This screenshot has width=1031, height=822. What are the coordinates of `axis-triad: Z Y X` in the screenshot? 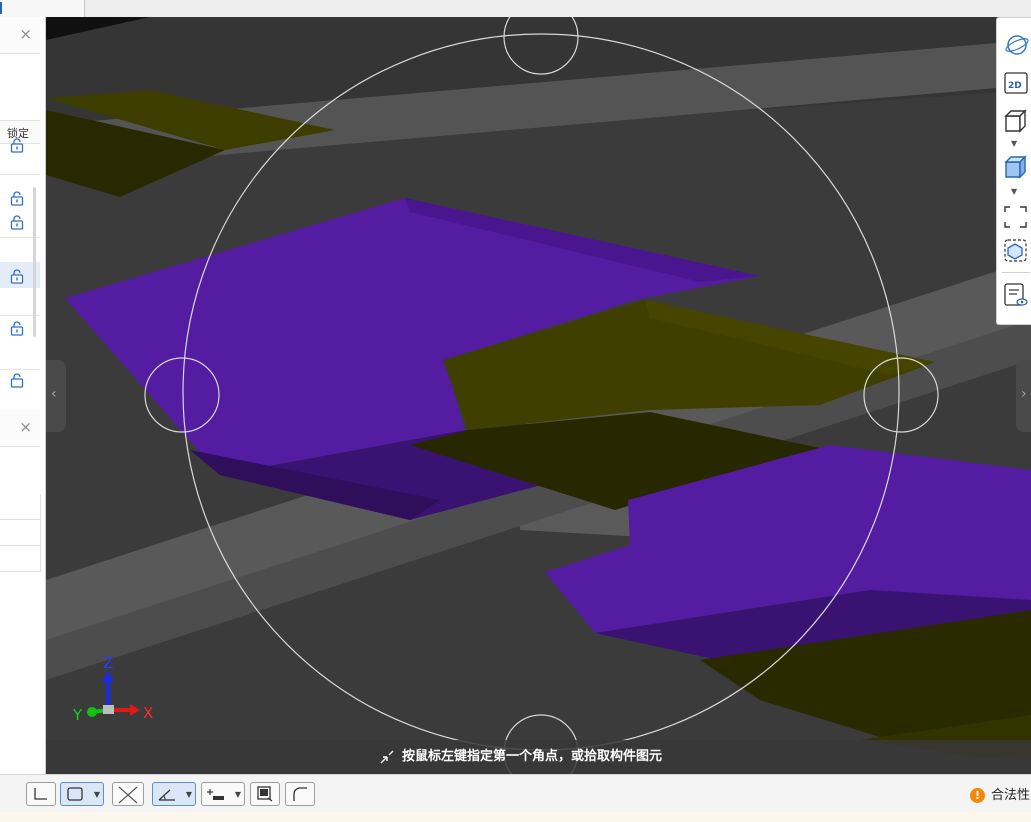 It's located at (112, 689).